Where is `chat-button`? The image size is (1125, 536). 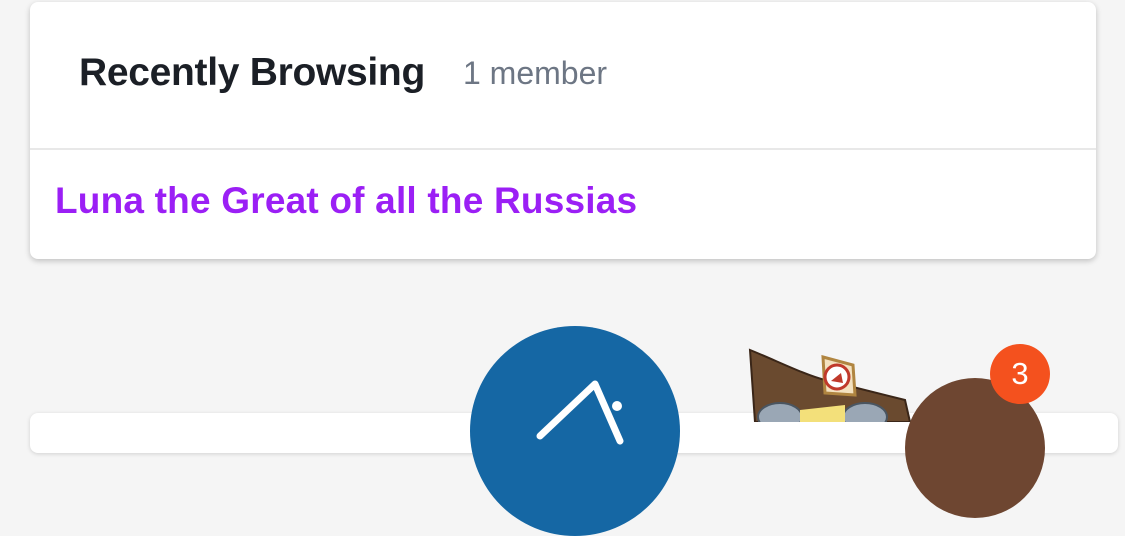
chat-button is located at coordinates (575, 431).